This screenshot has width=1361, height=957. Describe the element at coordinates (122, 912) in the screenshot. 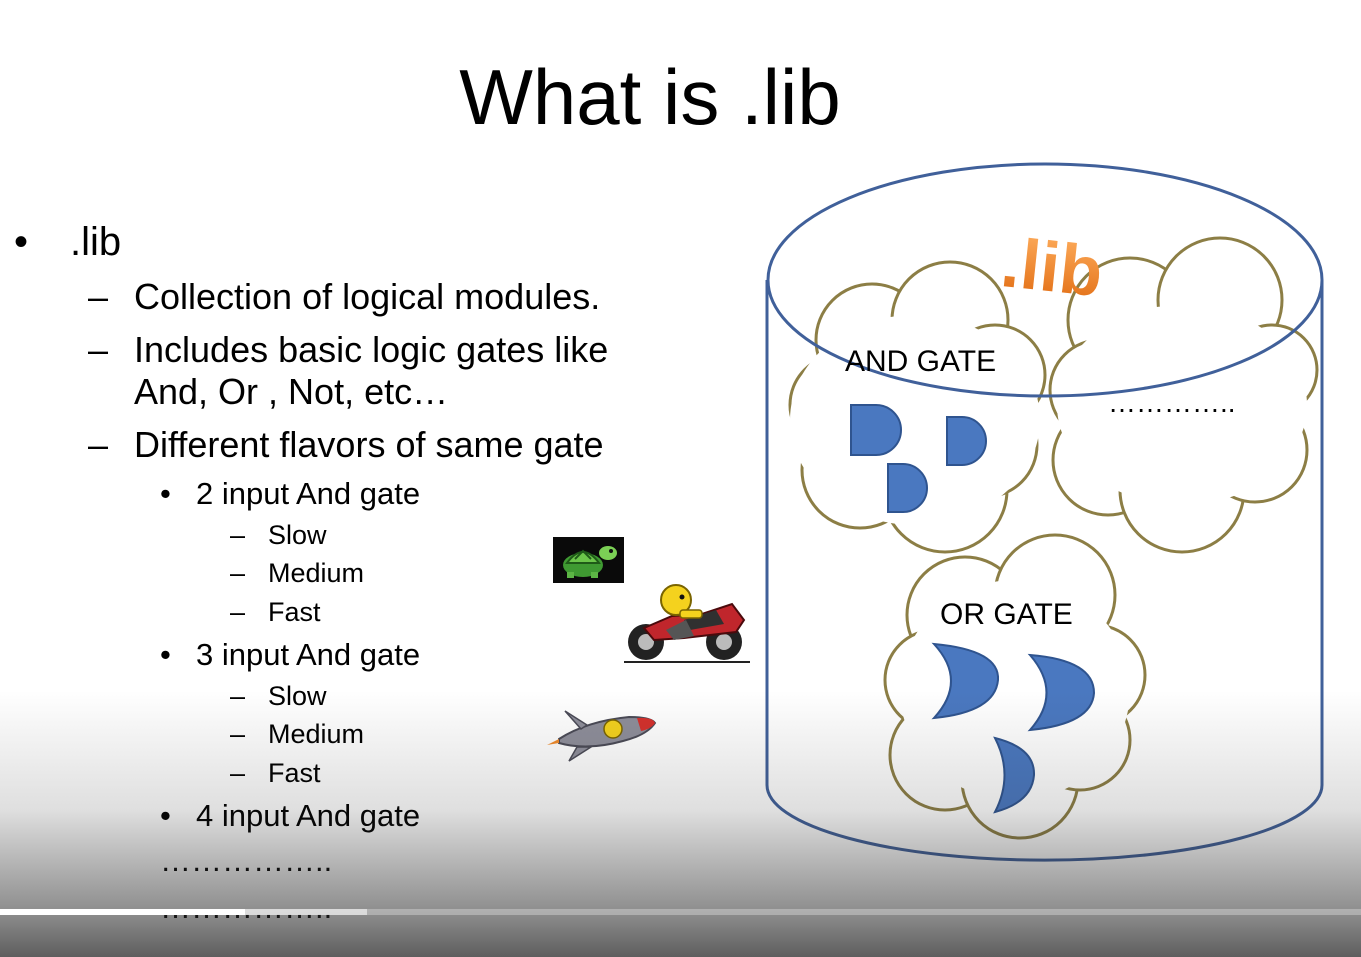

I see `progress-played` at that location.